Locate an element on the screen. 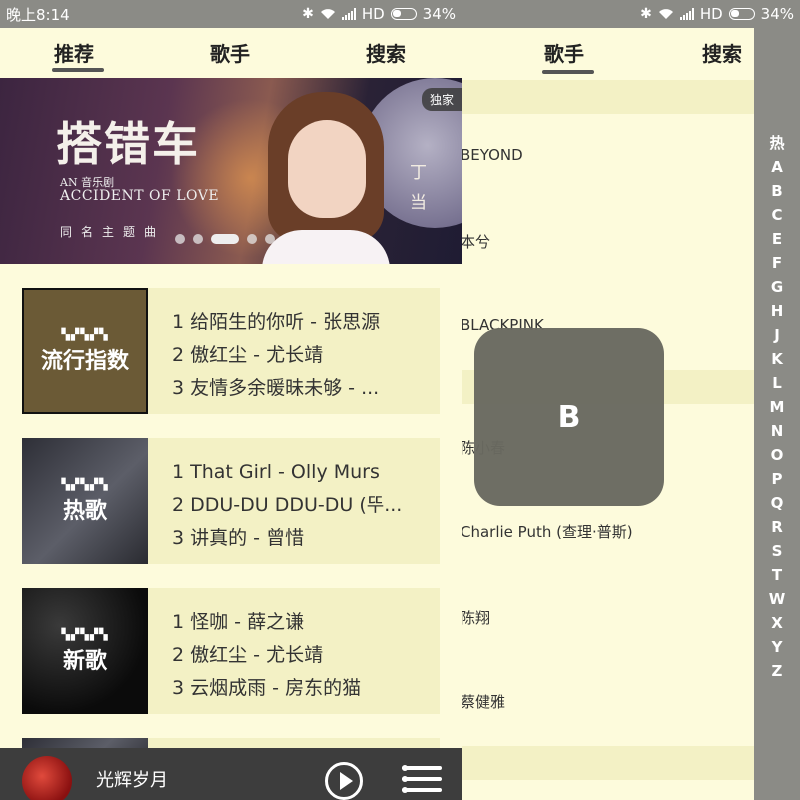 The image size is (800, 800). status-bar-left: 晚上8:14 ✱ HD 34% is located at coordinates (231, 14).